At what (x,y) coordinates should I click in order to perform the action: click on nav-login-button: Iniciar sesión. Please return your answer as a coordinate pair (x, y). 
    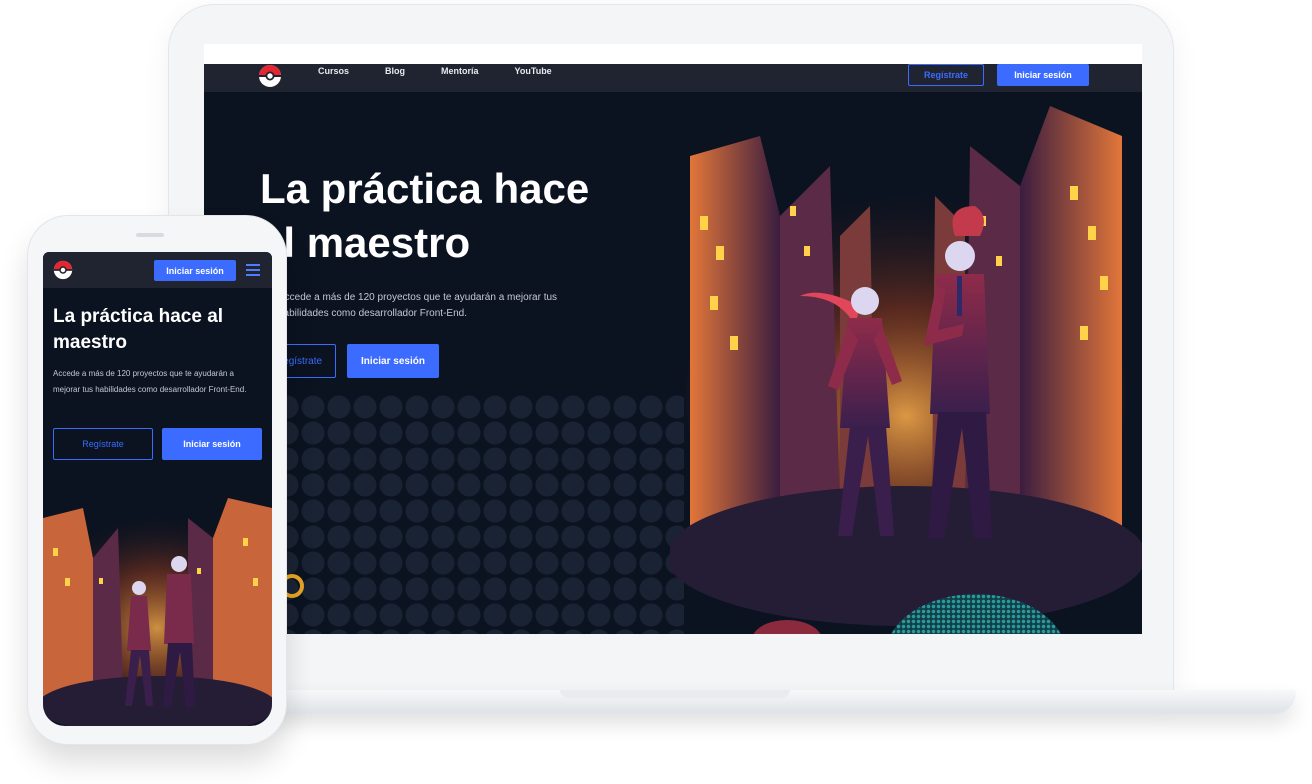
    Looking at the image, I should click on (1043, 75).